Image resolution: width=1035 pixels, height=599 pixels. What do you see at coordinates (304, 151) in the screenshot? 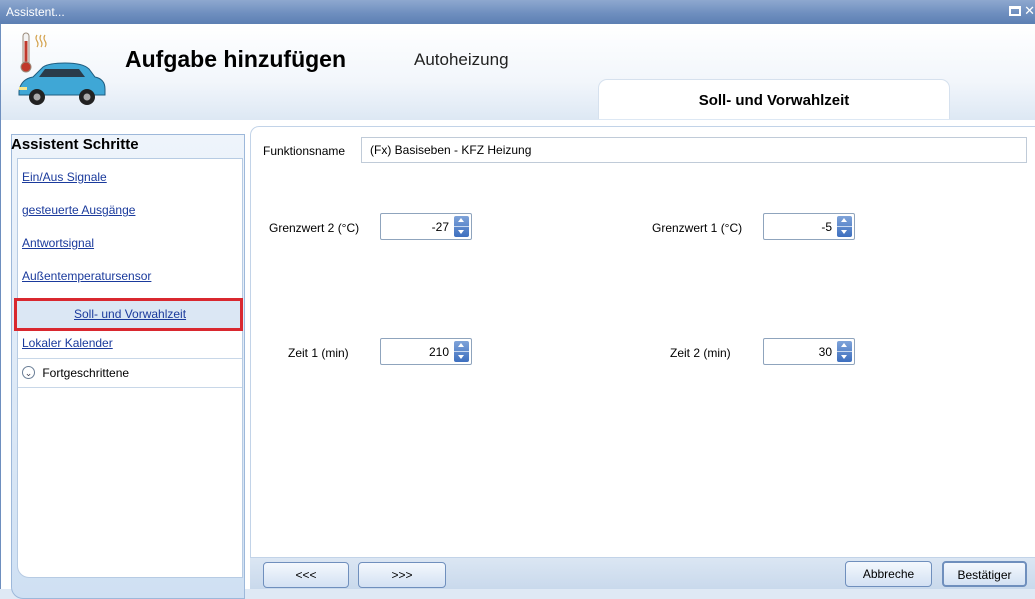
I see `function-name-label: Funktionsname` at bounding box center [304, 151].